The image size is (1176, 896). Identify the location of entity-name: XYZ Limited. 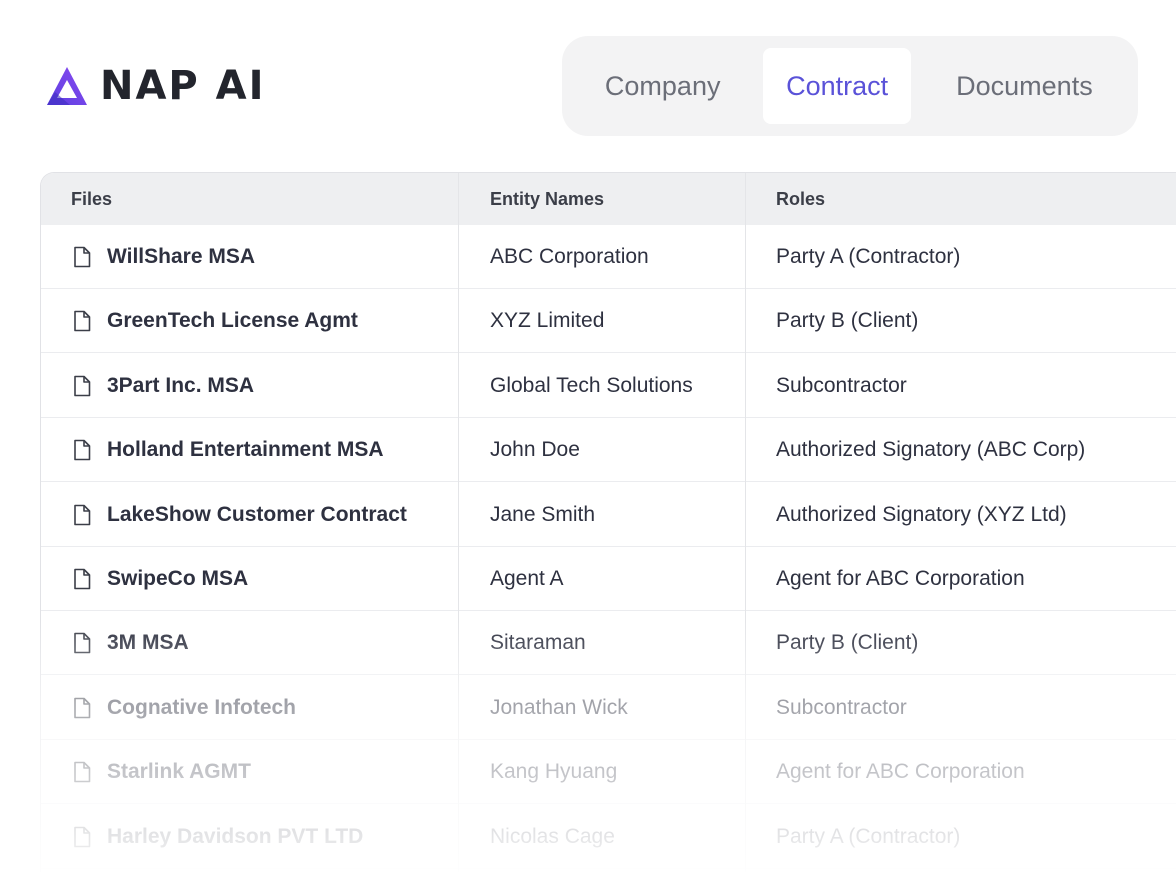
(547, 321).